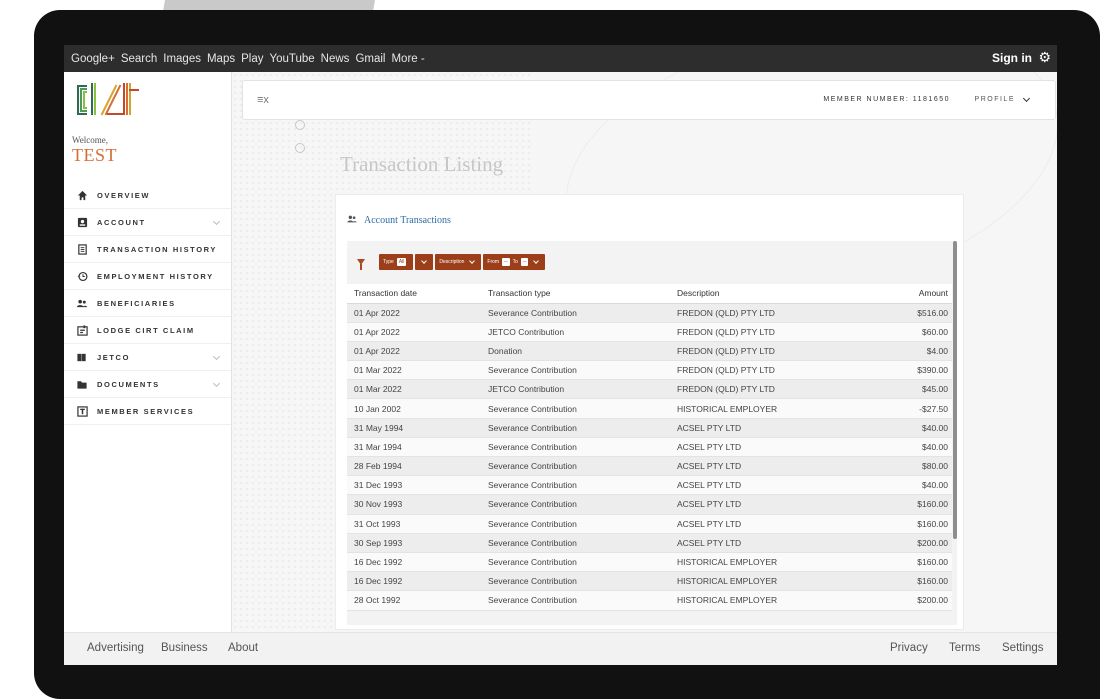 Image resolution: width=1111 pixels, height=699 pixels. I want to click on column-header-amount: Amount, so click(905, 294).